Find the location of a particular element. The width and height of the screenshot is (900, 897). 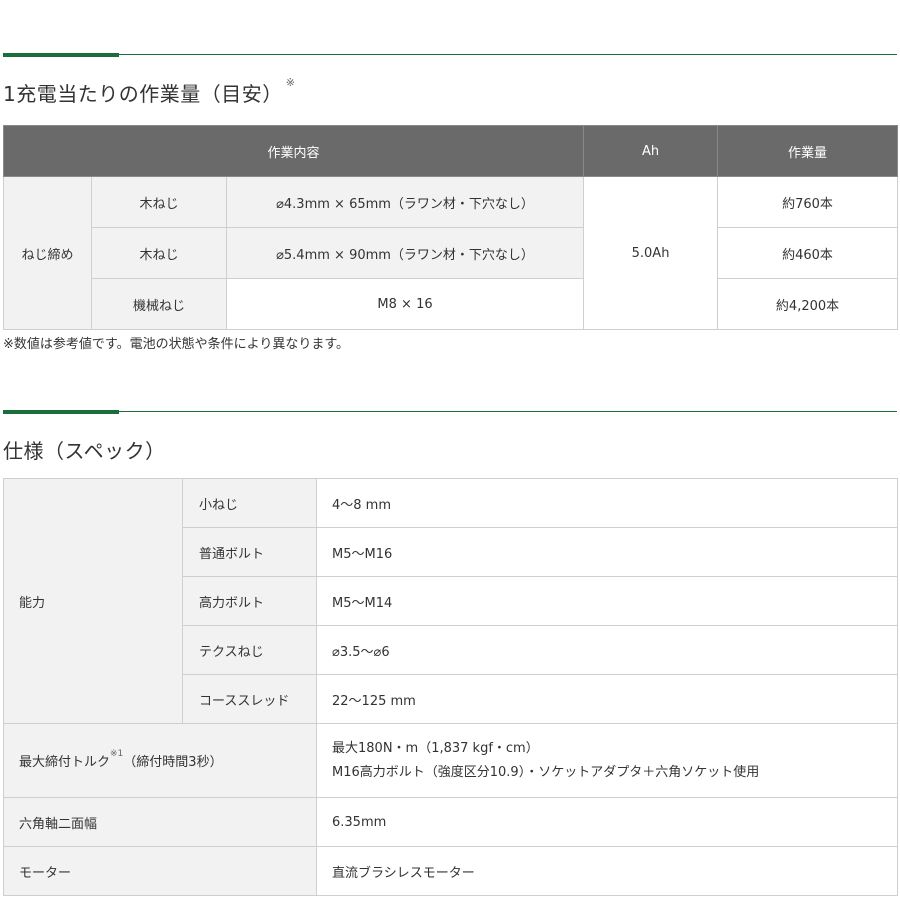

work-note: ※数値は参考値です。電池の状態や条件により異なります。 is located at coordinates (176, 344).